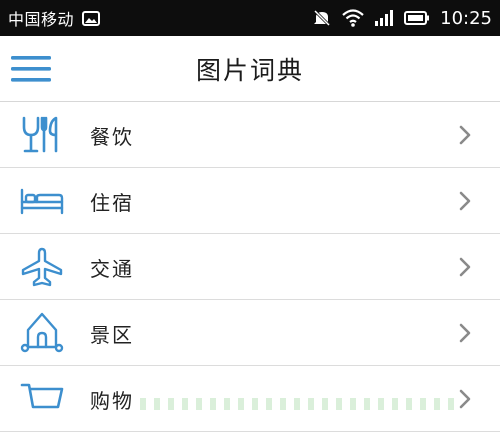 The height and width of the screenshot is (432, 500). What do you see at coordinates (402, 18) in the screenshot?
I see `status-right: 10:25` at bounding box center [402, 18].